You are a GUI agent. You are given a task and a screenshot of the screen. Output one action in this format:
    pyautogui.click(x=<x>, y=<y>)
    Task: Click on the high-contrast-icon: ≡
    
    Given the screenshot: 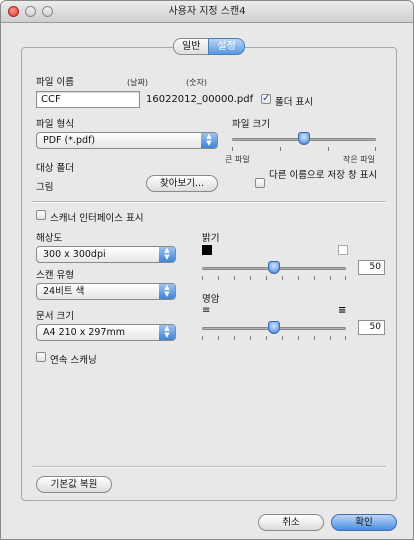 What is the action you would take?
    pyautogui.click(x=342, y=310)
    